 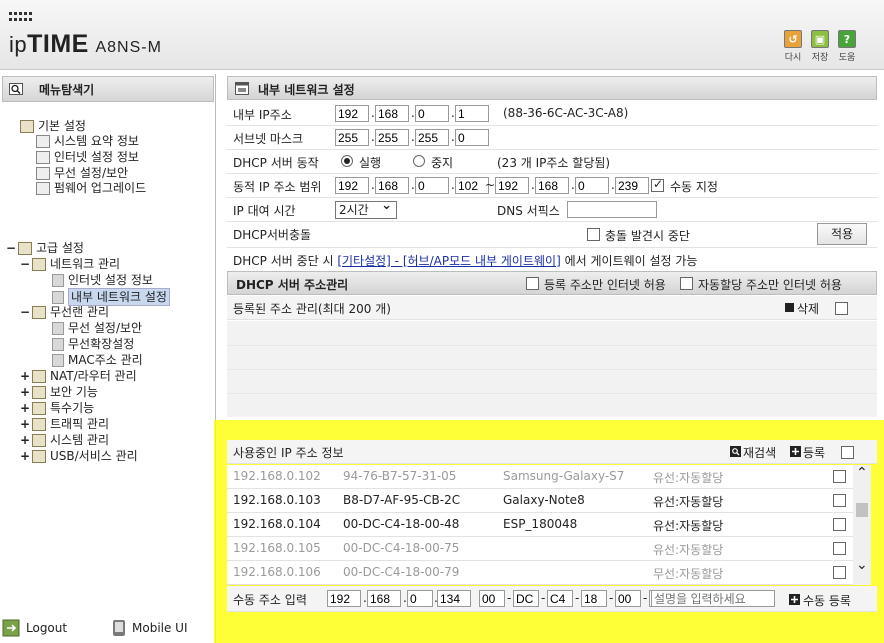 What do you see at coordinates (53, 126) in the screenshot?
I see `tree-basic-settings: 기본 설정` at bounding box center [53, 126].